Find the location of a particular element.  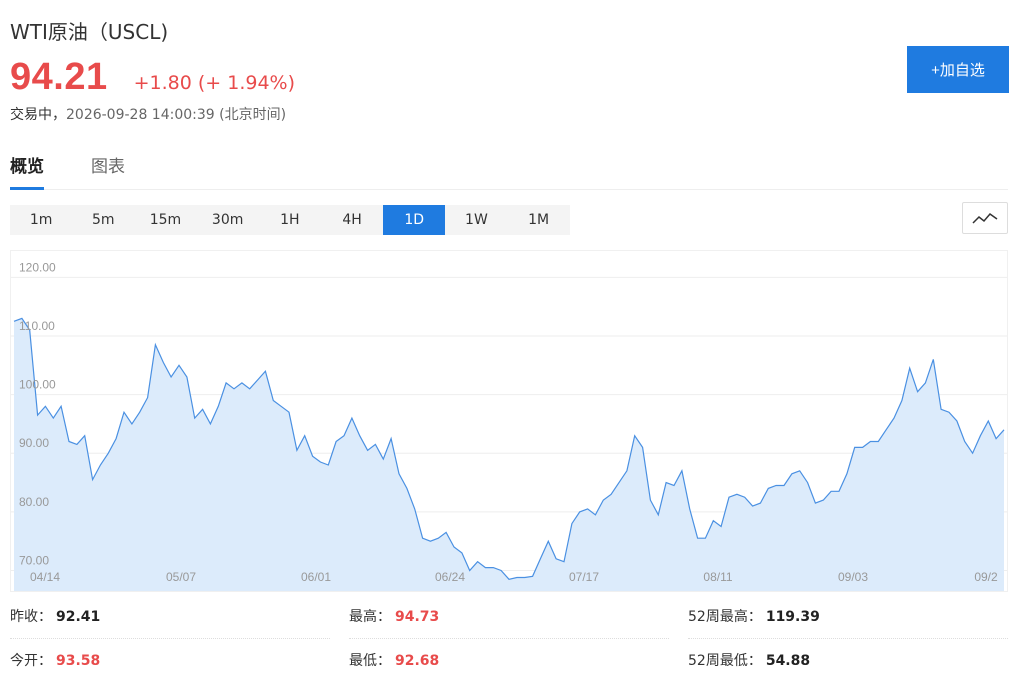

stat-value: 119.39 is located at coordinates (792, 617).